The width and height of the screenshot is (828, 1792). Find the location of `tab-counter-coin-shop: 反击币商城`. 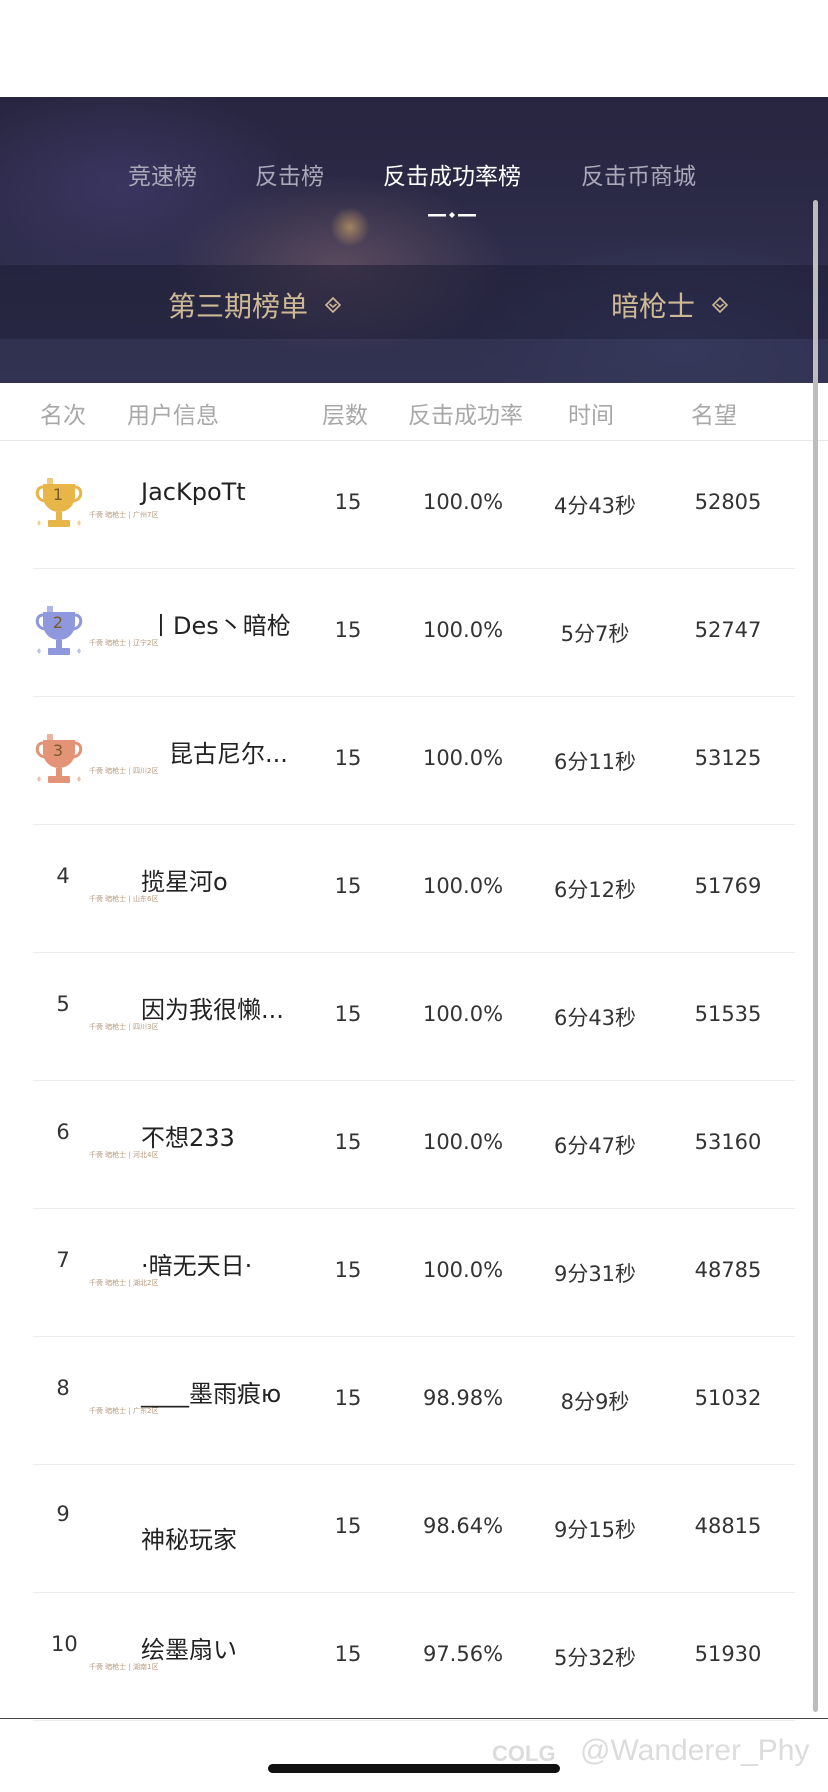

tab-counter-coin-shop: 反击币商城 is located at coordinates (638, 174).